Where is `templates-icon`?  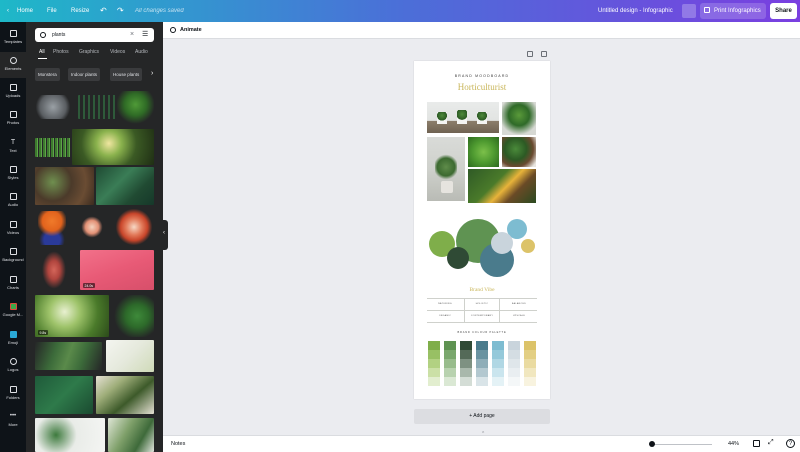
templates-icon is located at coordinates (13, 33).